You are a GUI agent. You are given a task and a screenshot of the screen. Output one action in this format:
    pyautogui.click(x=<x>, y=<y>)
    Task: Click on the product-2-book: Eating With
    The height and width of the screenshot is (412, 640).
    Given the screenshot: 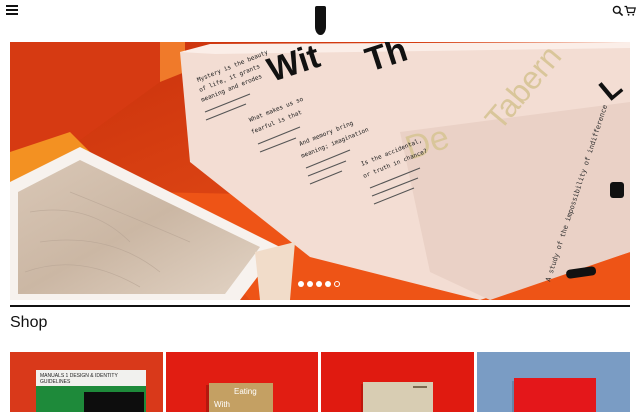 What is the action you would take?
    pyautogui.click(x=241, y=397)
    